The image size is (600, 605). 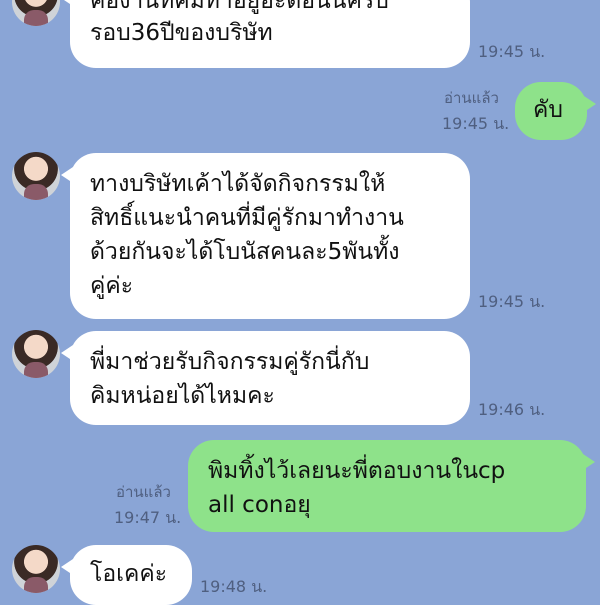 I want to click on message-line: คับ, so click(x=548, y=110).